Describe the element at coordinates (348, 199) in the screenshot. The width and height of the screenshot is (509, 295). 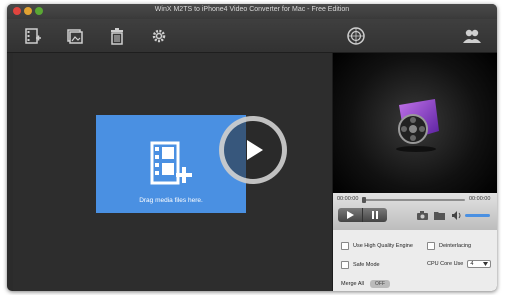
I see `time-elapsed: 00:00:00` at that location.